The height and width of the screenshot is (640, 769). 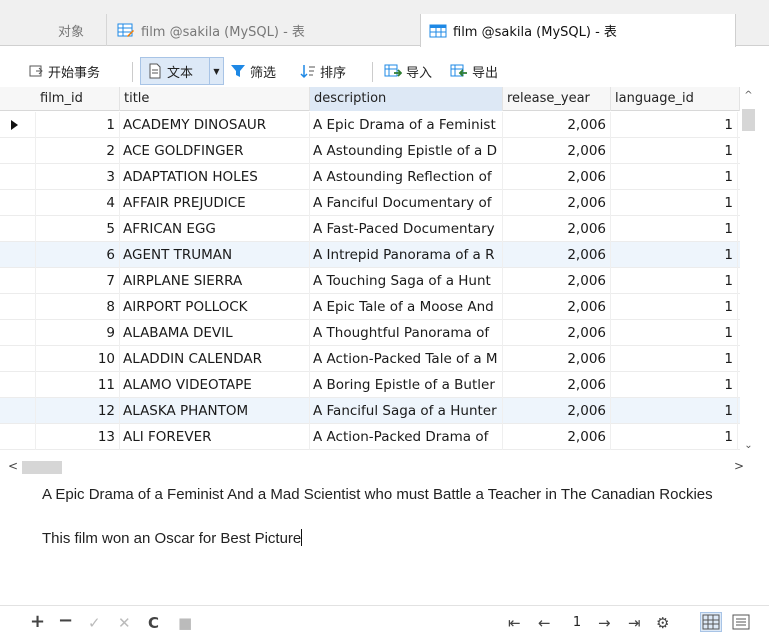 I want to click on cell-title: ALI FOREVER, so click(x=215, y=437).